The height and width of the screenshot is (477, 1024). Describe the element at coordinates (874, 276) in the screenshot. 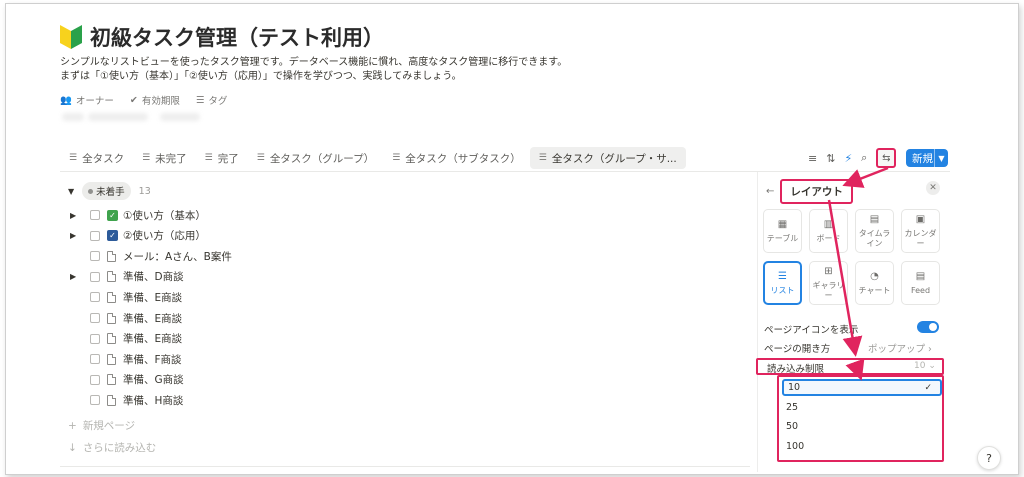

I see `chart-icon: ◔` at that location.